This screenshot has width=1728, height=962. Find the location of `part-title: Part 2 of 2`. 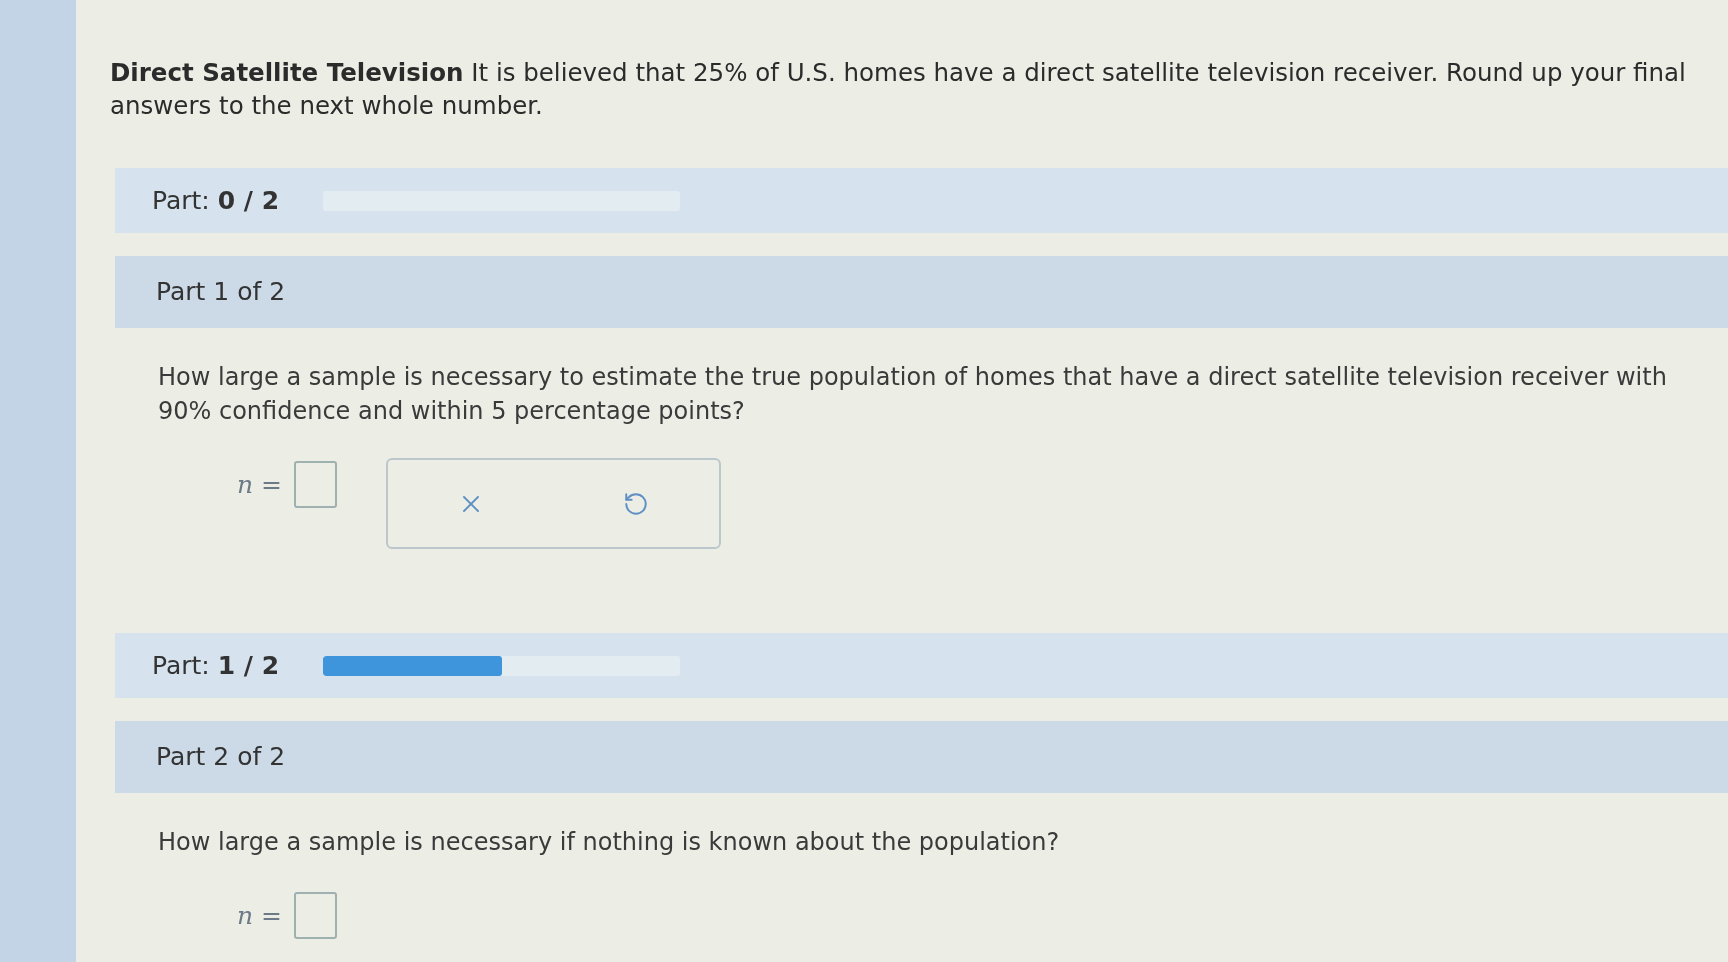

part-title: Part 2 of 2 is located at coordinates (221, 757).